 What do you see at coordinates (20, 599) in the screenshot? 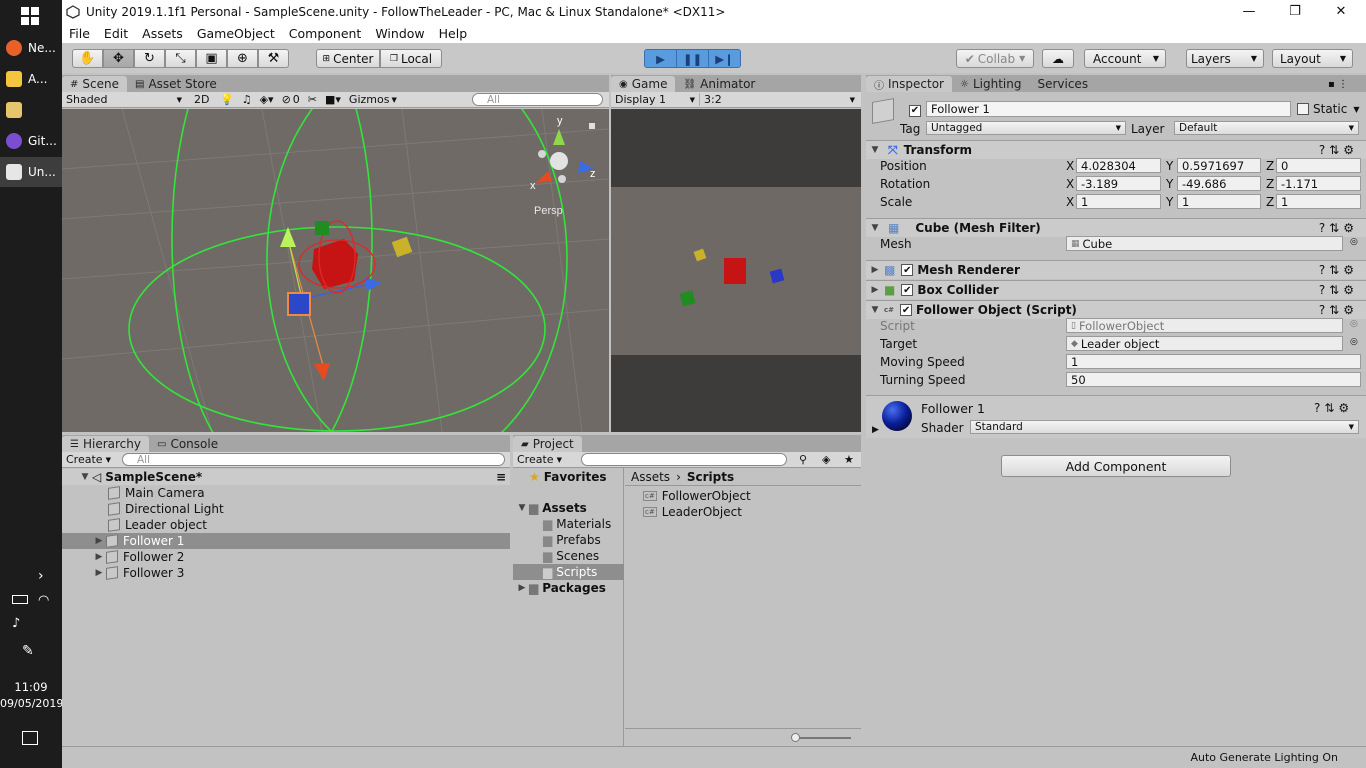
I see `battery-icon` at bounding box center [20, 599].